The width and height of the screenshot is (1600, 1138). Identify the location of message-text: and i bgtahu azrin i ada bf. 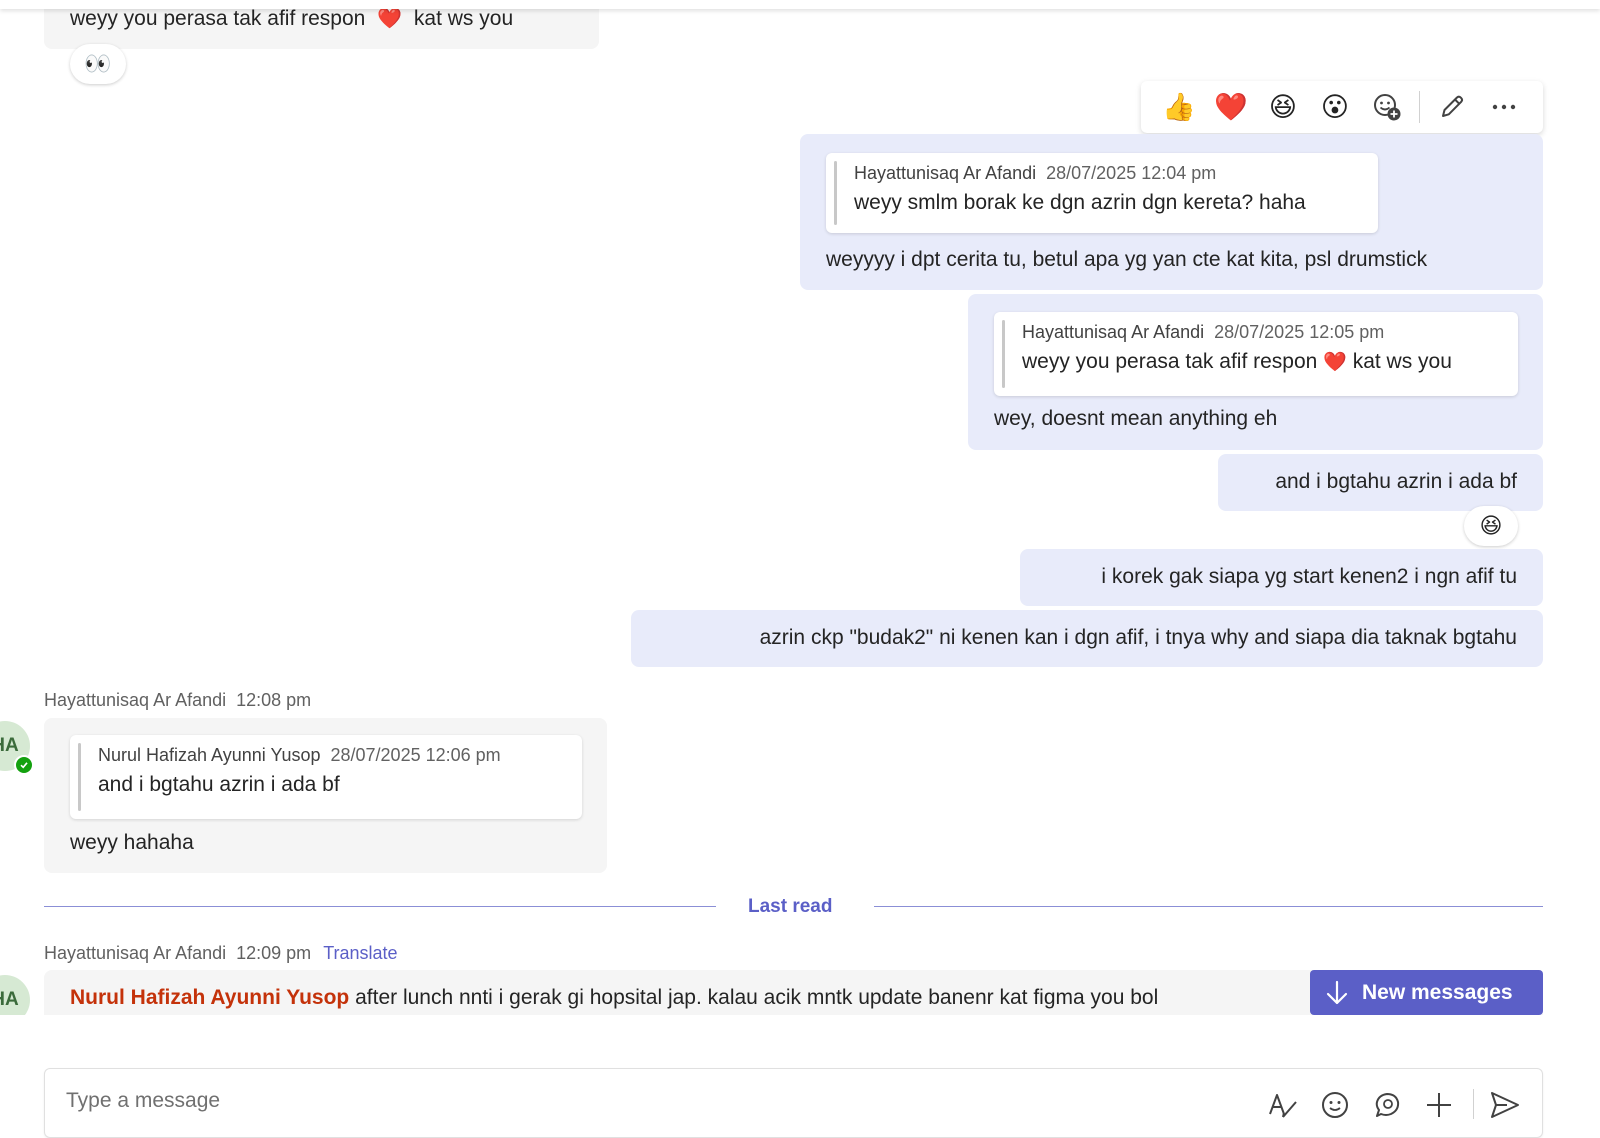
(1396, 481).